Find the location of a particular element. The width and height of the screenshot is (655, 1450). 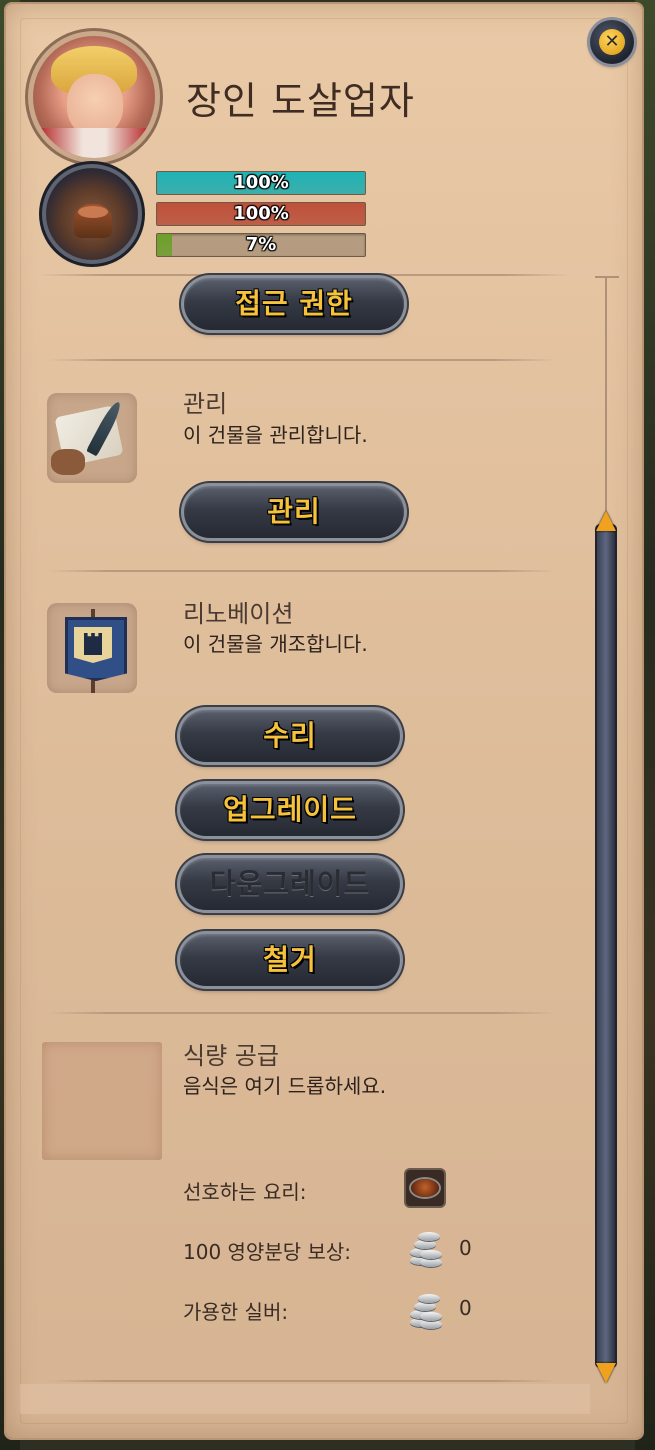

repair-button: 수리 is located at coordinates (290, 736).